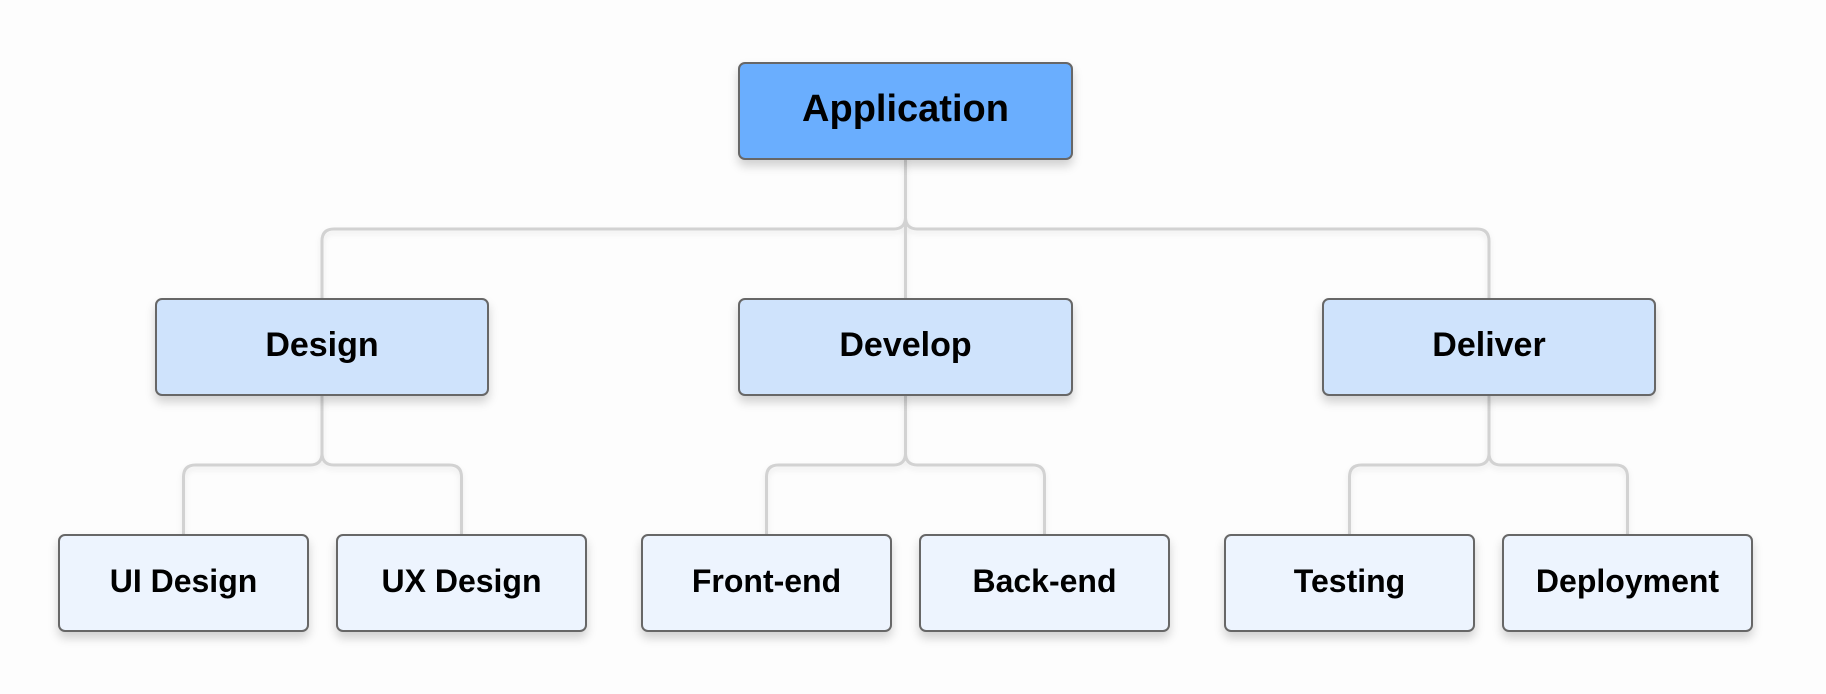 Image resolution: width=1826 pixels, height=694 pixels. What do you see at coordinates (766, 580) in the screenshot?
I see `node-label: Front-end` at bounding box center [766, 580].